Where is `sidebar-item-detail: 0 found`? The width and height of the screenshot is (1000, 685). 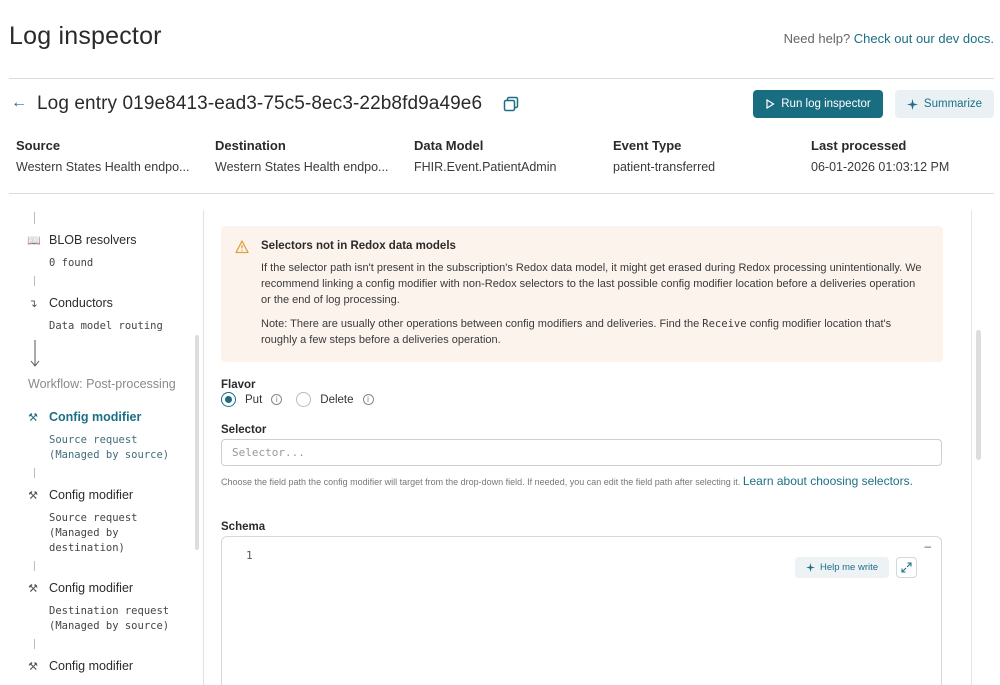 sidebar-item-detail: 0 found is located at coordinates (71, 263).